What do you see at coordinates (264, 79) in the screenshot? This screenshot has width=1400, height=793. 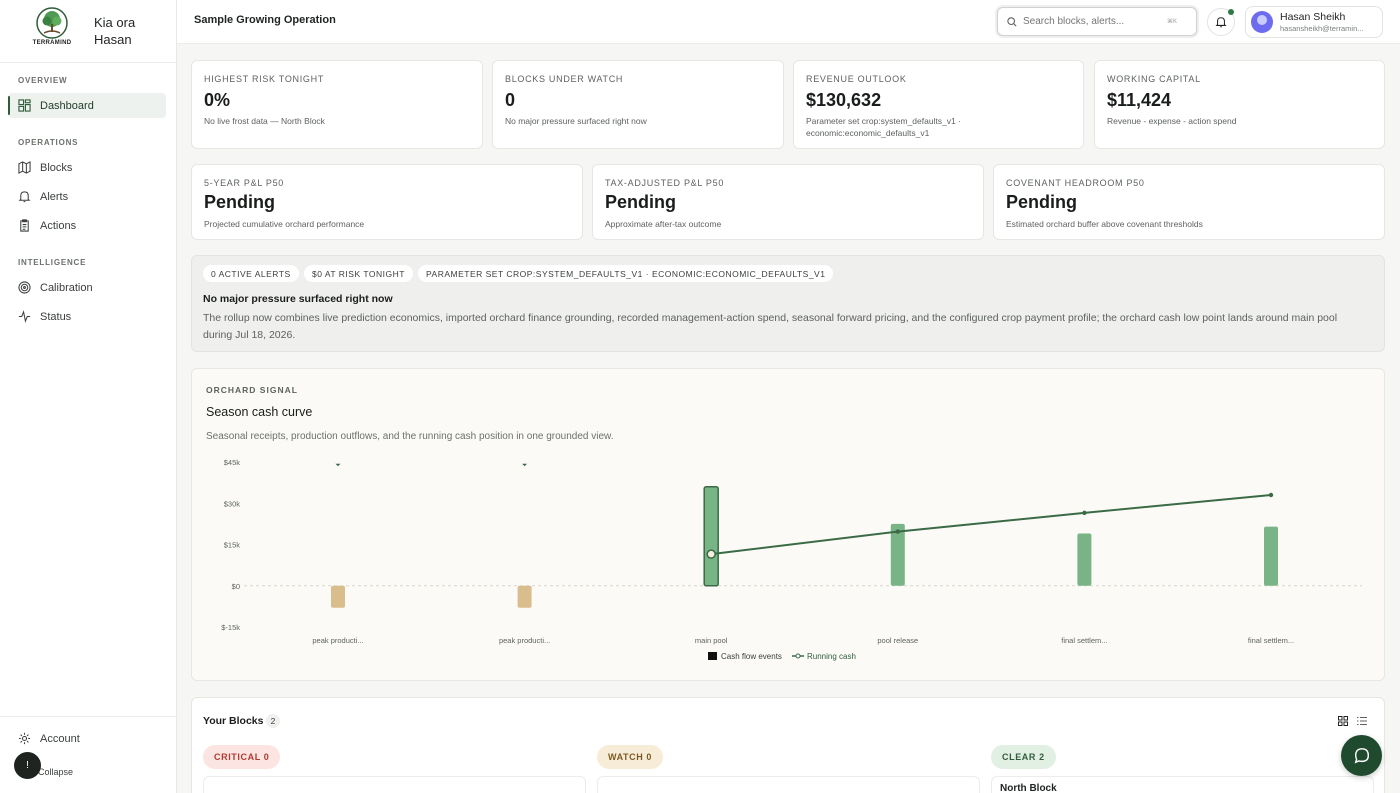 I see `kpi-label: Highest risk tonight` at bounding box center [264, 79].